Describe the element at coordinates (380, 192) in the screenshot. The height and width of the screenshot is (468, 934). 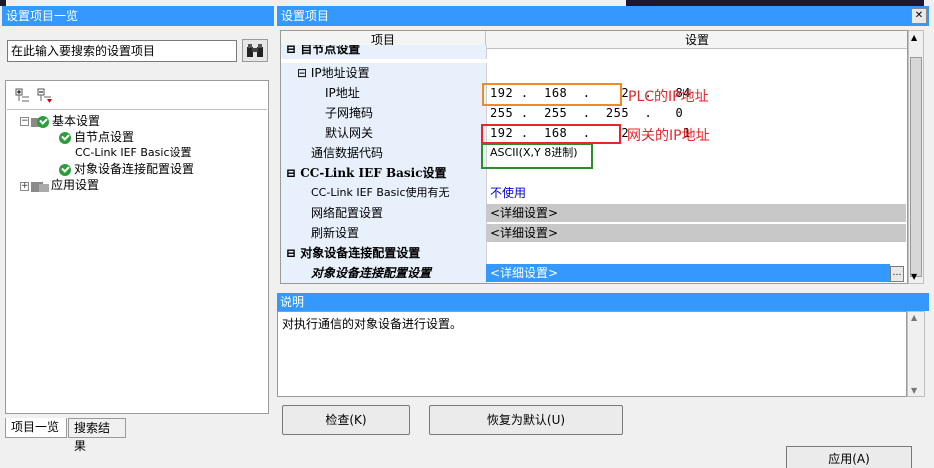
I see `row-label: CC-Link IEF Basic使用有无` at that location.